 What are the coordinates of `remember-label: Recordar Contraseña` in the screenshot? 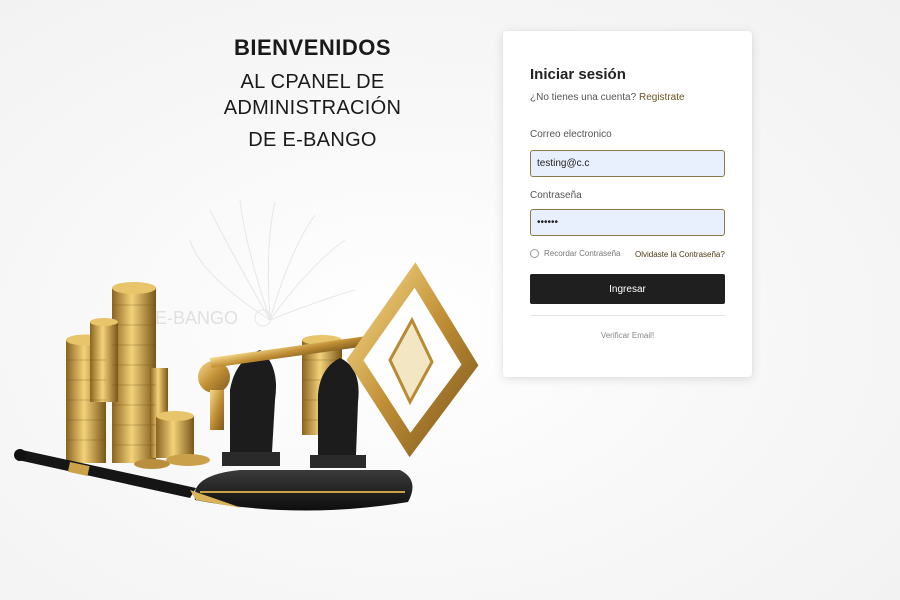 It's located at (582, 253).